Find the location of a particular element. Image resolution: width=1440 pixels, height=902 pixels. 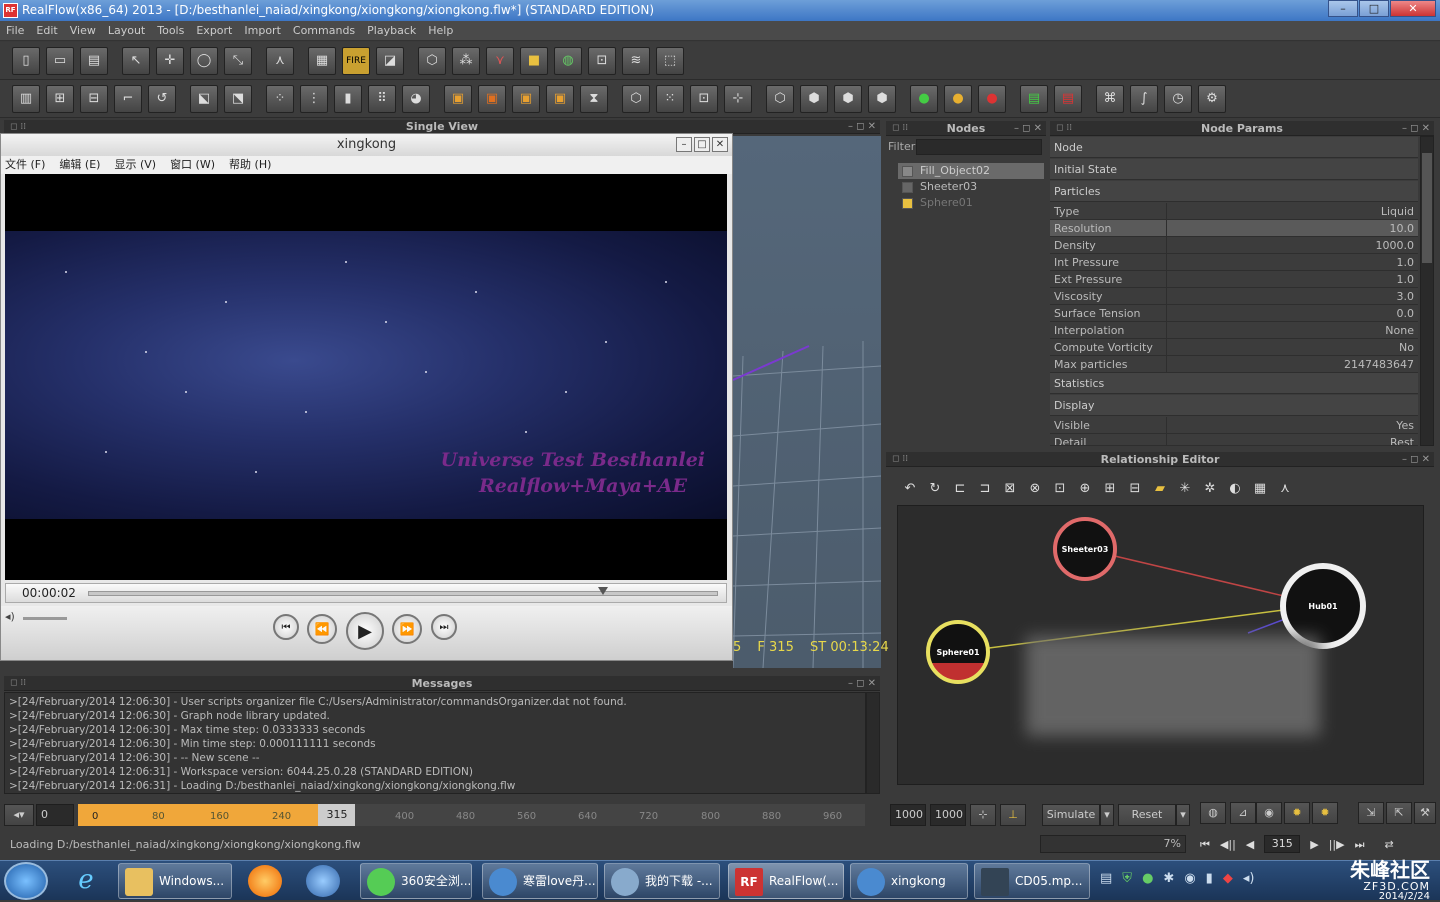

crate4-icon: ▣ is located at coordinates (560, 98).